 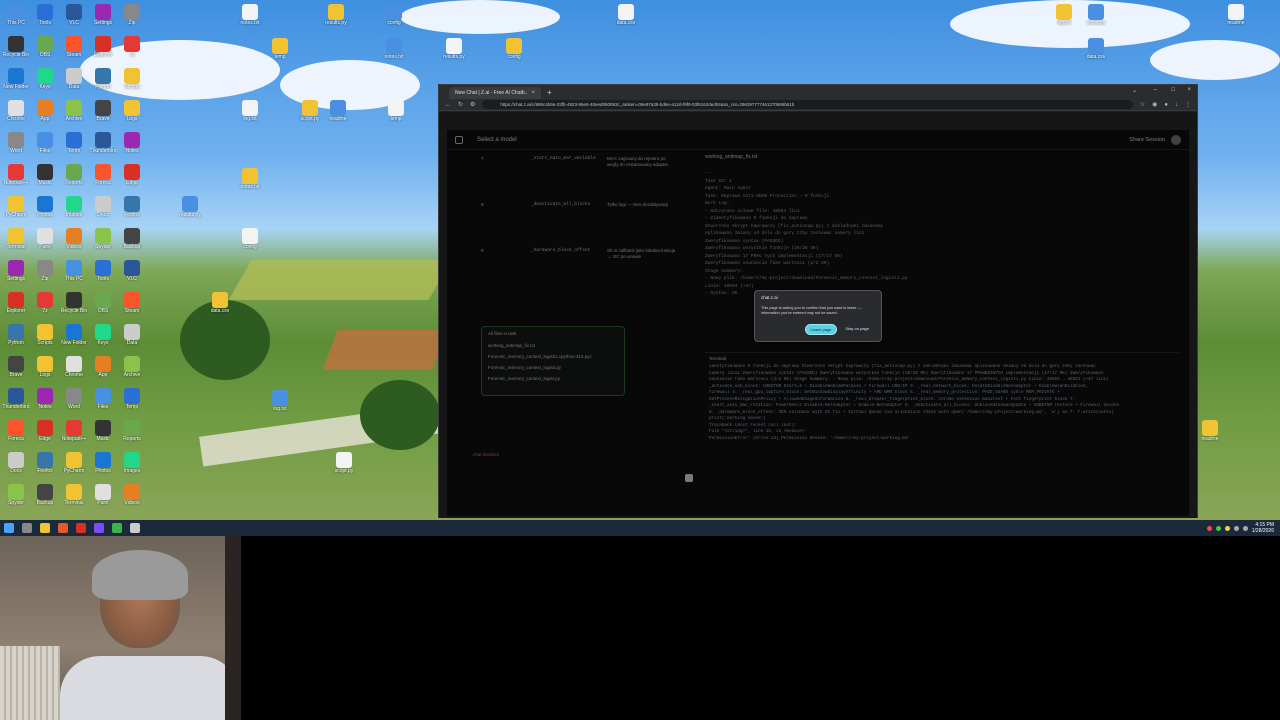 What do you see at coordinates (27, 528) in the screenshot?
I see `search-icon` at bounding box center [27, 528].